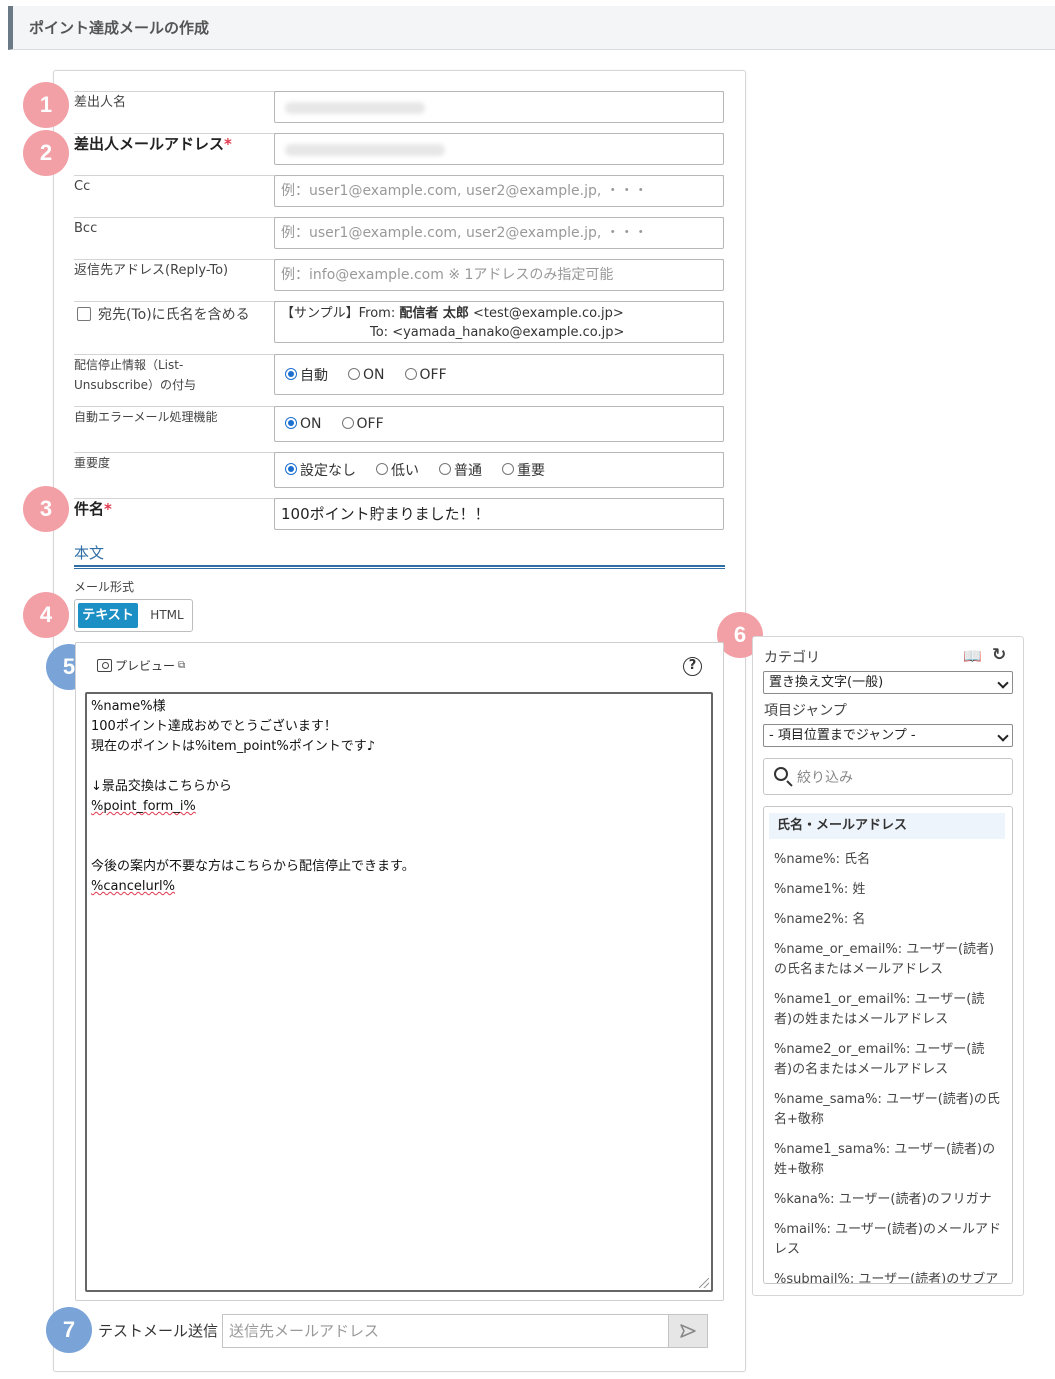  I want to click on replyto-label: 返信先アドレス(Reply-To), so click(151, 270).